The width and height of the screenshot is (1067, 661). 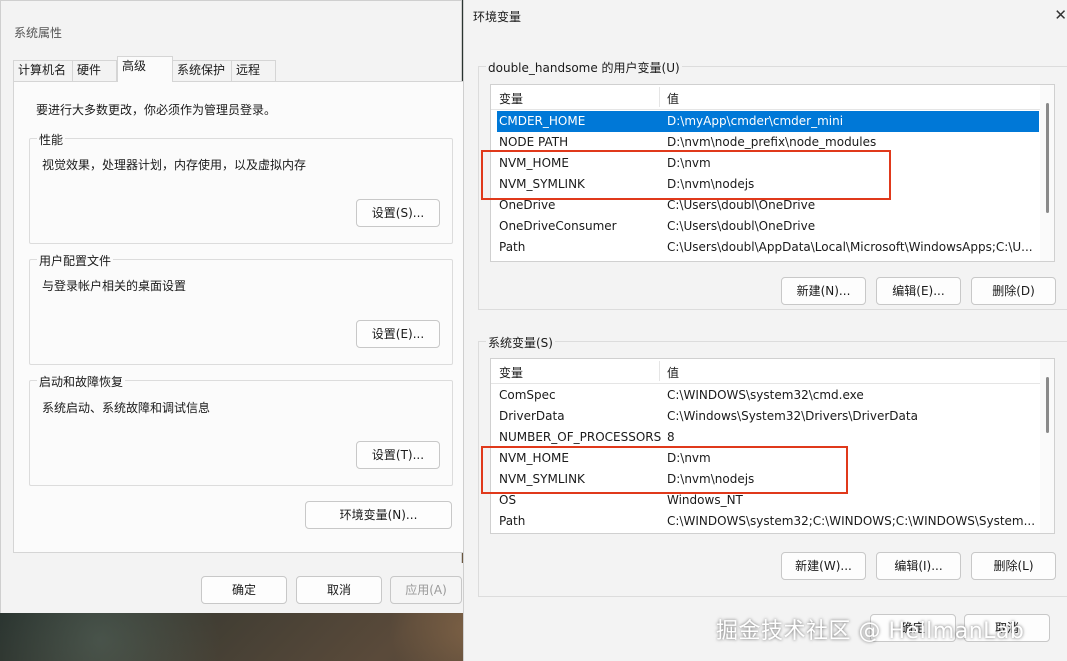 What do you see at coordinates (1013, 291) in the screenshot?
I see `user-delete-button: 删除(D)` at bounding box center [1013, 291].